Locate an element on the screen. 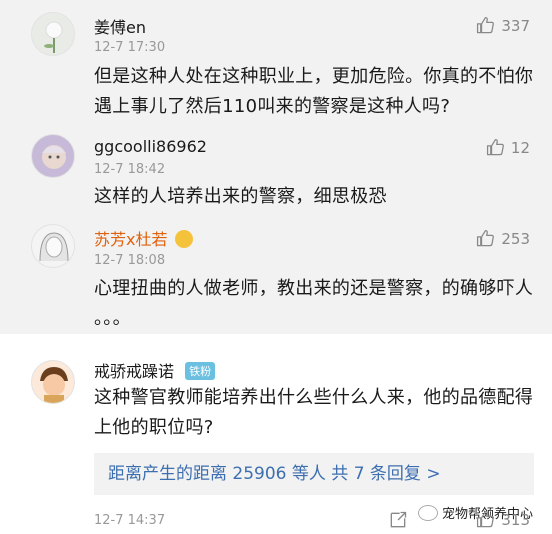 This screenshot has height=534, width=552. like-button: 313 is located at coordinates (503, 519).